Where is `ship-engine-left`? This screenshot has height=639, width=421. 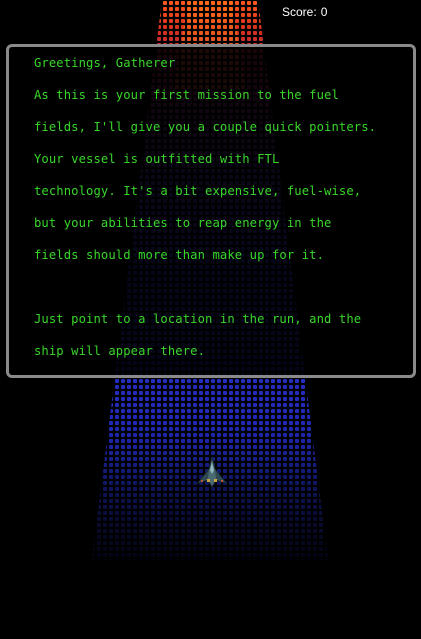
ship-engine-left is located at coordinates (208, 480).